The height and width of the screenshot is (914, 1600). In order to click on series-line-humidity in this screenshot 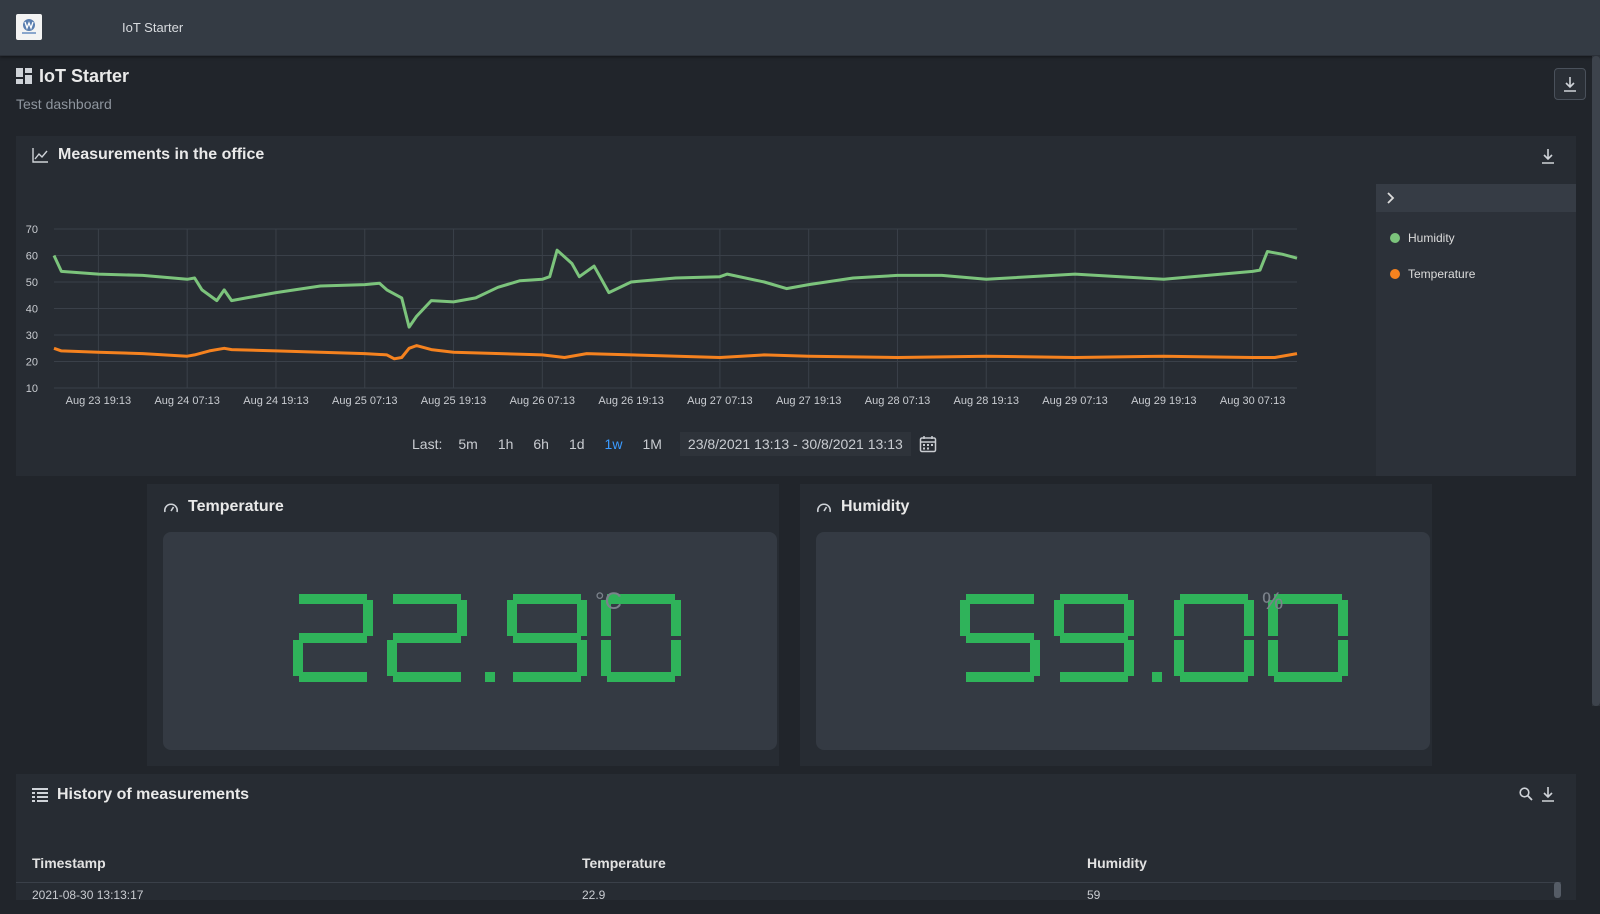, I will do `click(675, 288)`.